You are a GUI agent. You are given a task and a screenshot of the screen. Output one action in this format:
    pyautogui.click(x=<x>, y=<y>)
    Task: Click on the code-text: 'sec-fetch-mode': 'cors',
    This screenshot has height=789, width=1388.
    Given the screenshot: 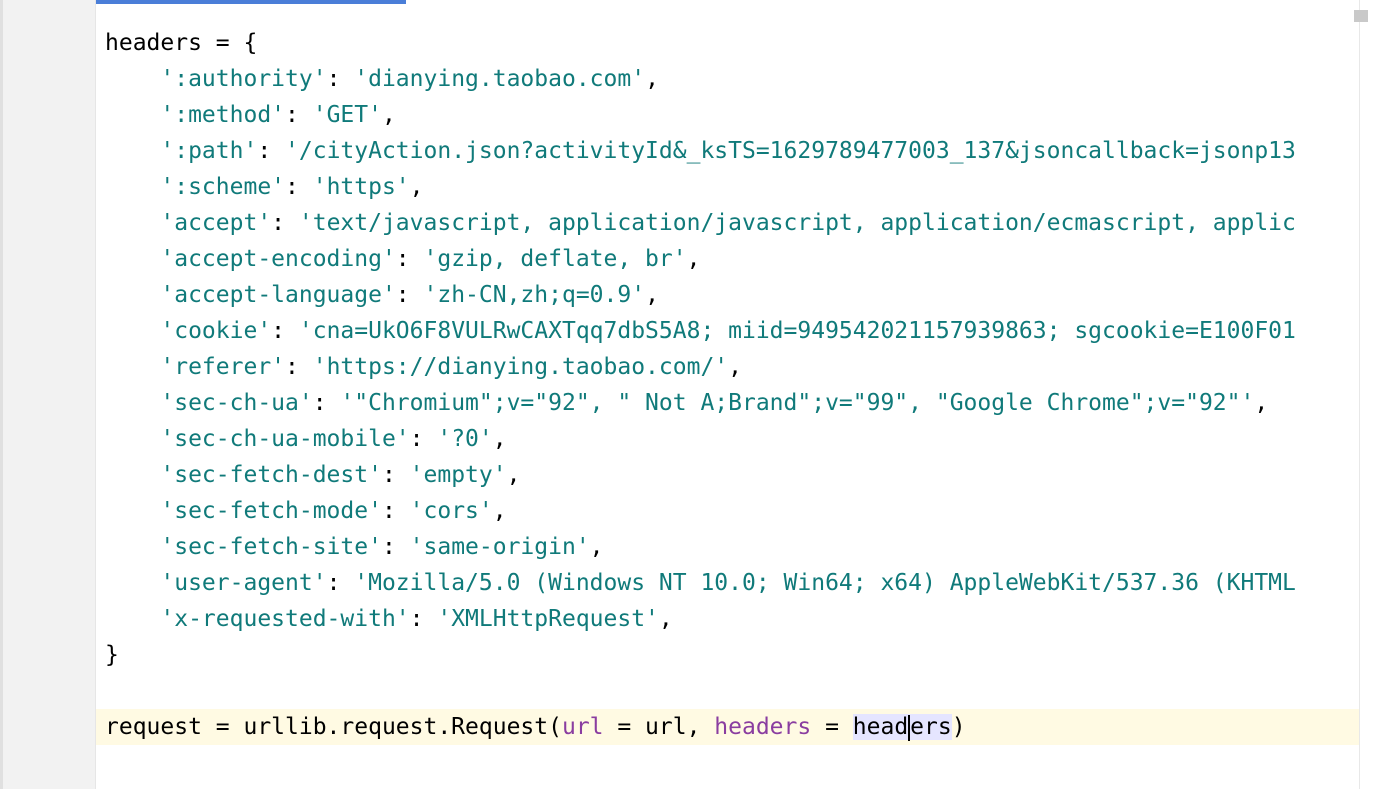 What is the action you would take?
    pyautogui.click(x=305, y=511)
    